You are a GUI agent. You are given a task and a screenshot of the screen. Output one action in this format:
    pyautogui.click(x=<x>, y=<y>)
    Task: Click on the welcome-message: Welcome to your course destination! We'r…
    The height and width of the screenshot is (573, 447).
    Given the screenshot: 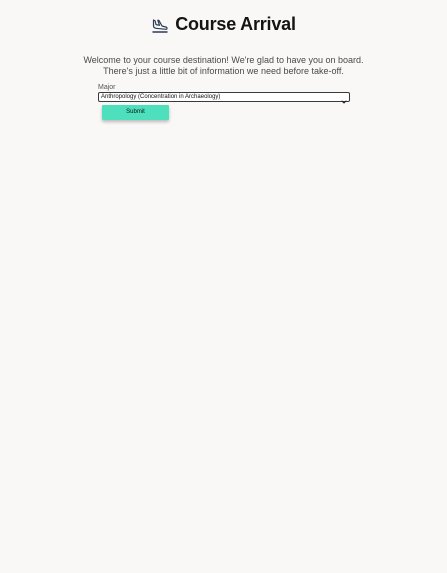 What is the action you would take?
    pyautogui.click(x=223, y=66)
    